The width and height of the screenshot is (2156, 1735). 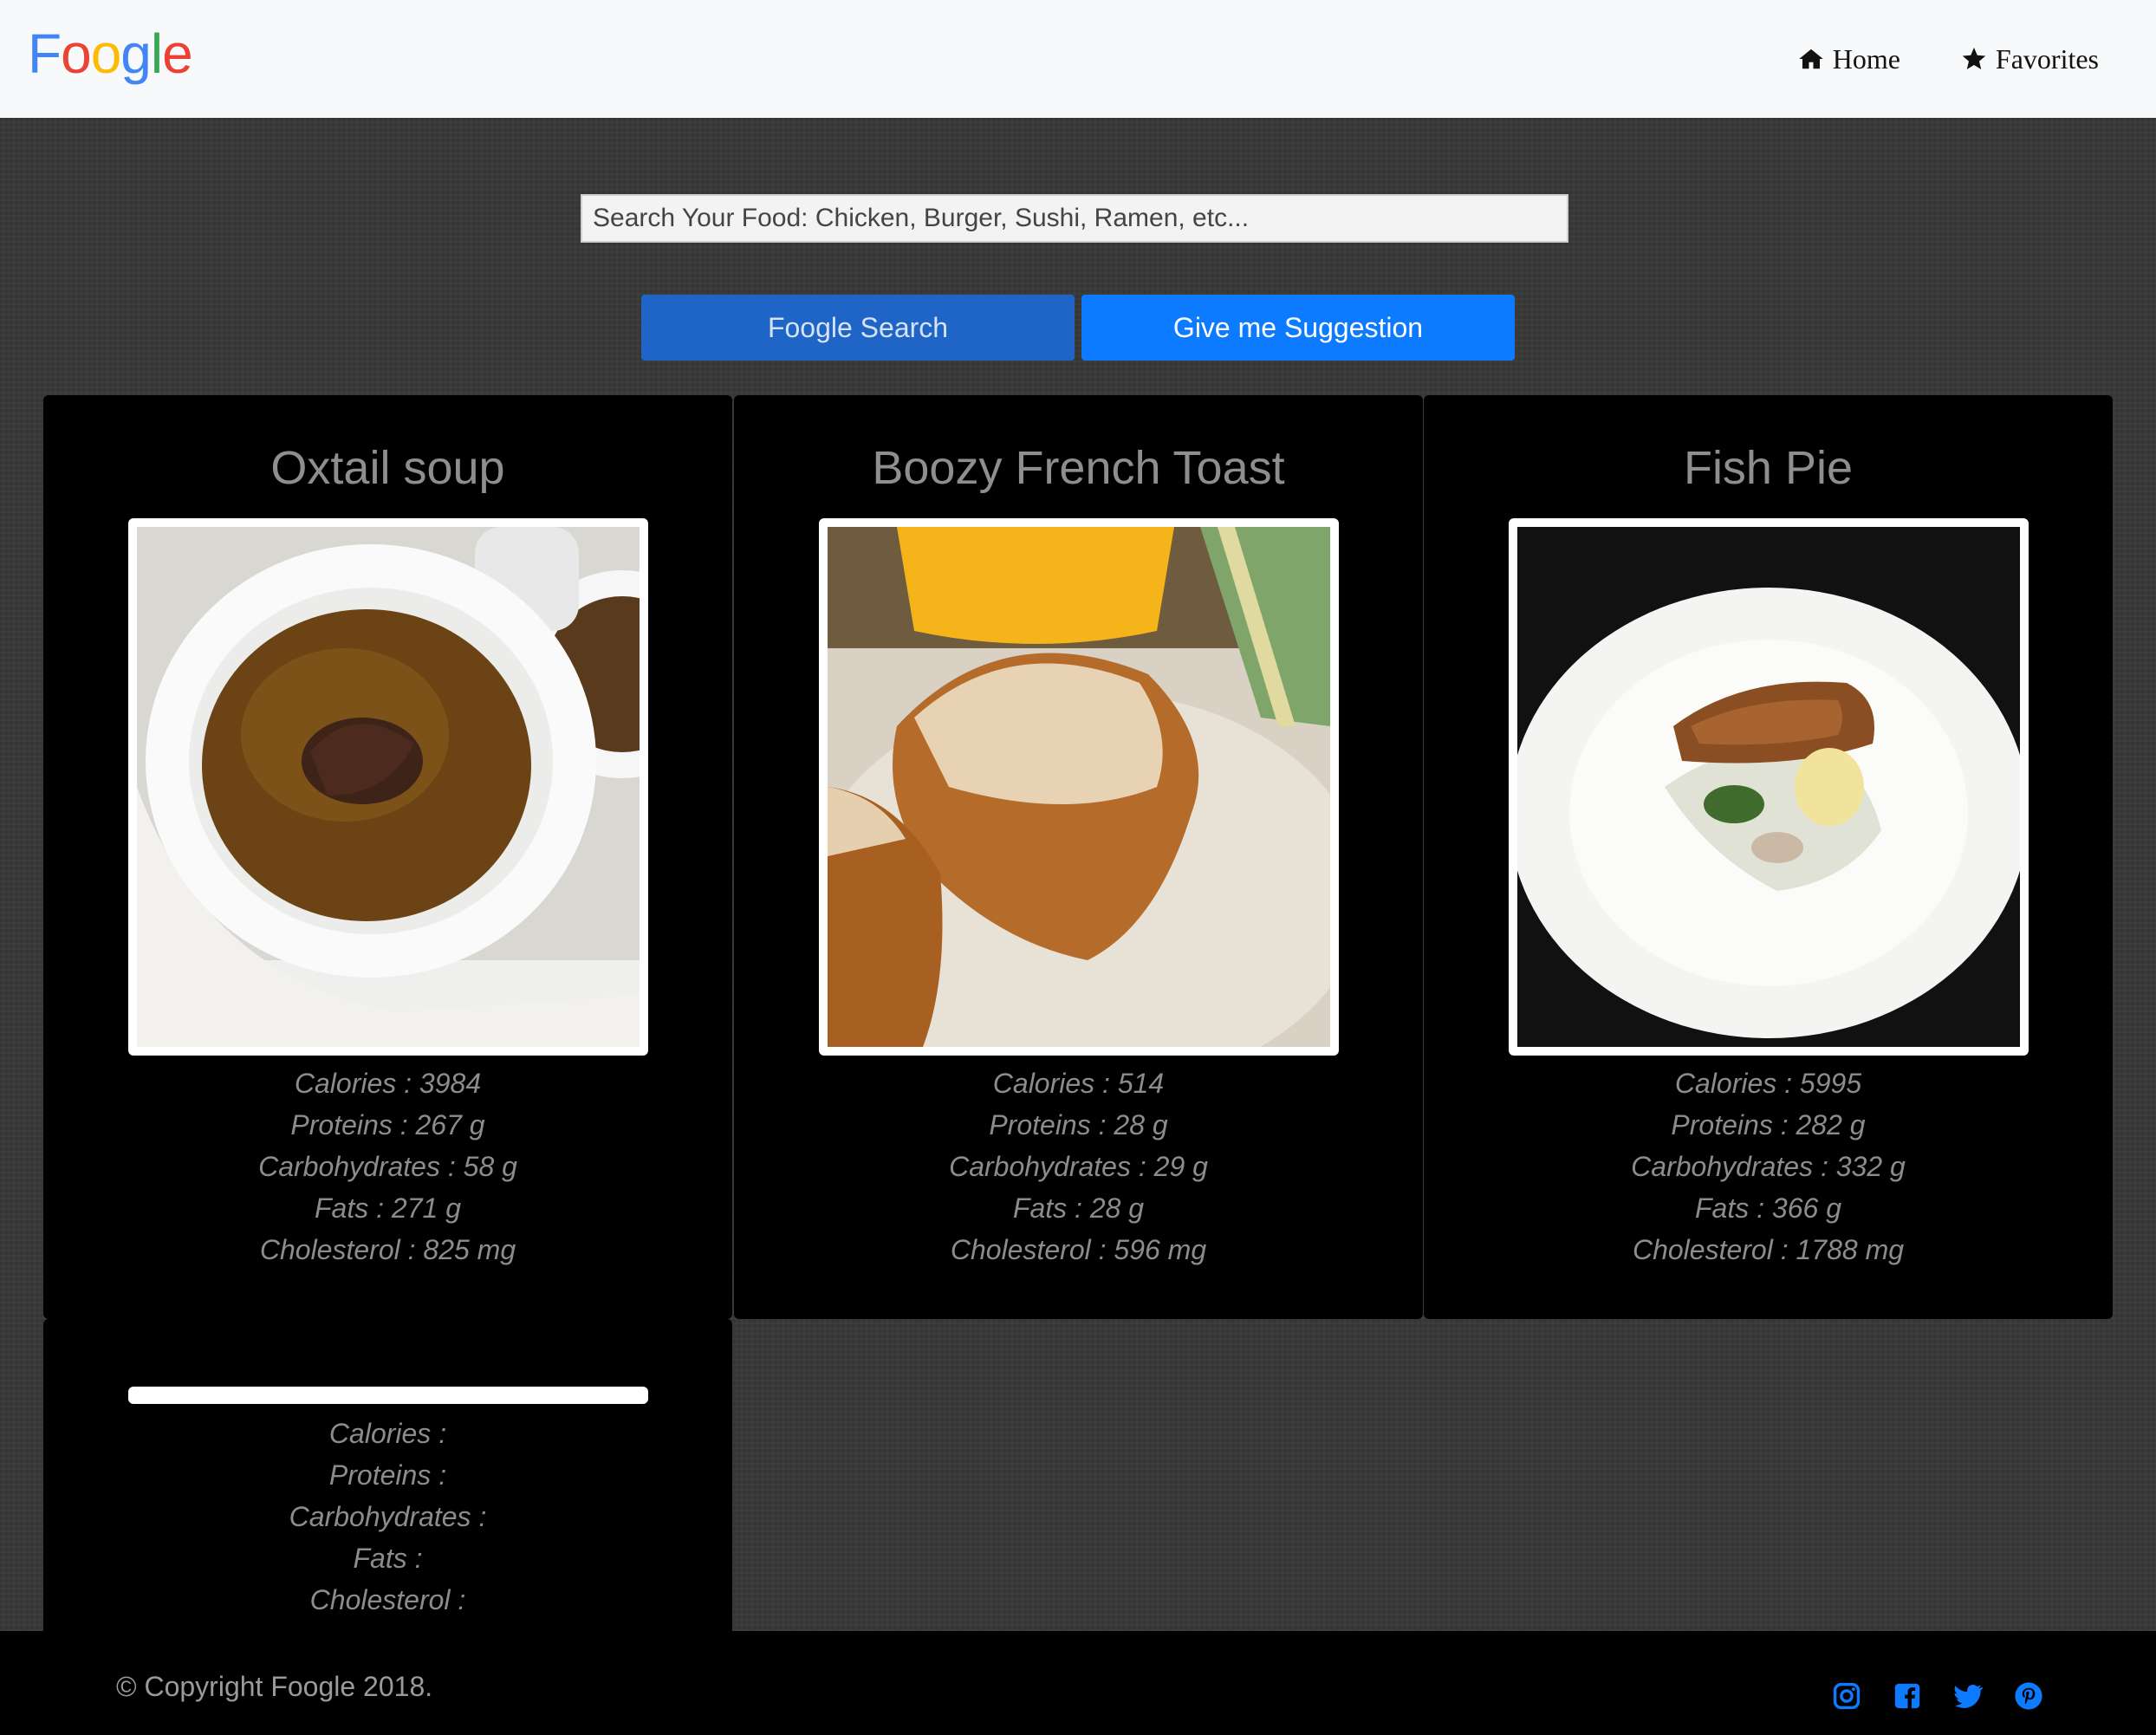 I want to click on brand-letter: e, so click(x=177, y=54).